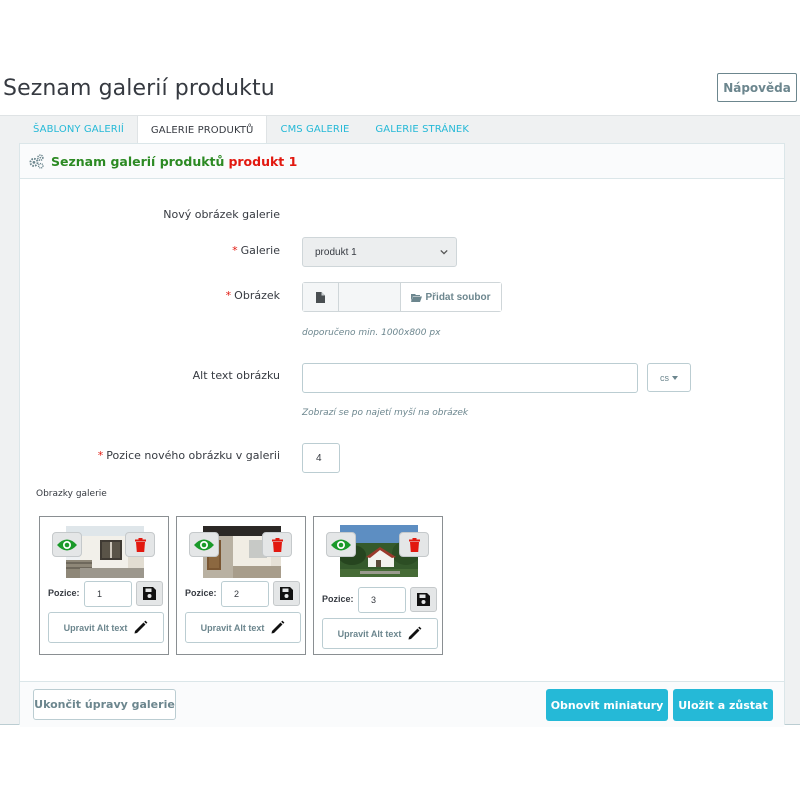  What do you see at coordinates (607, 705) in the screenshot?
I see `refresh-thumbnails-button: Obnovit miniatury` at bounding box center [607, 705].